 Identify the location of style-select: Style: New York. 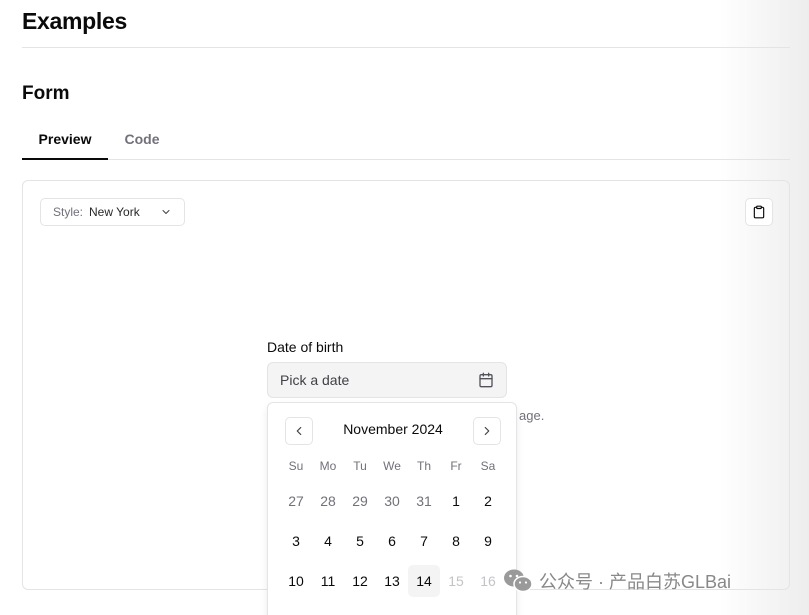
(112, 212).